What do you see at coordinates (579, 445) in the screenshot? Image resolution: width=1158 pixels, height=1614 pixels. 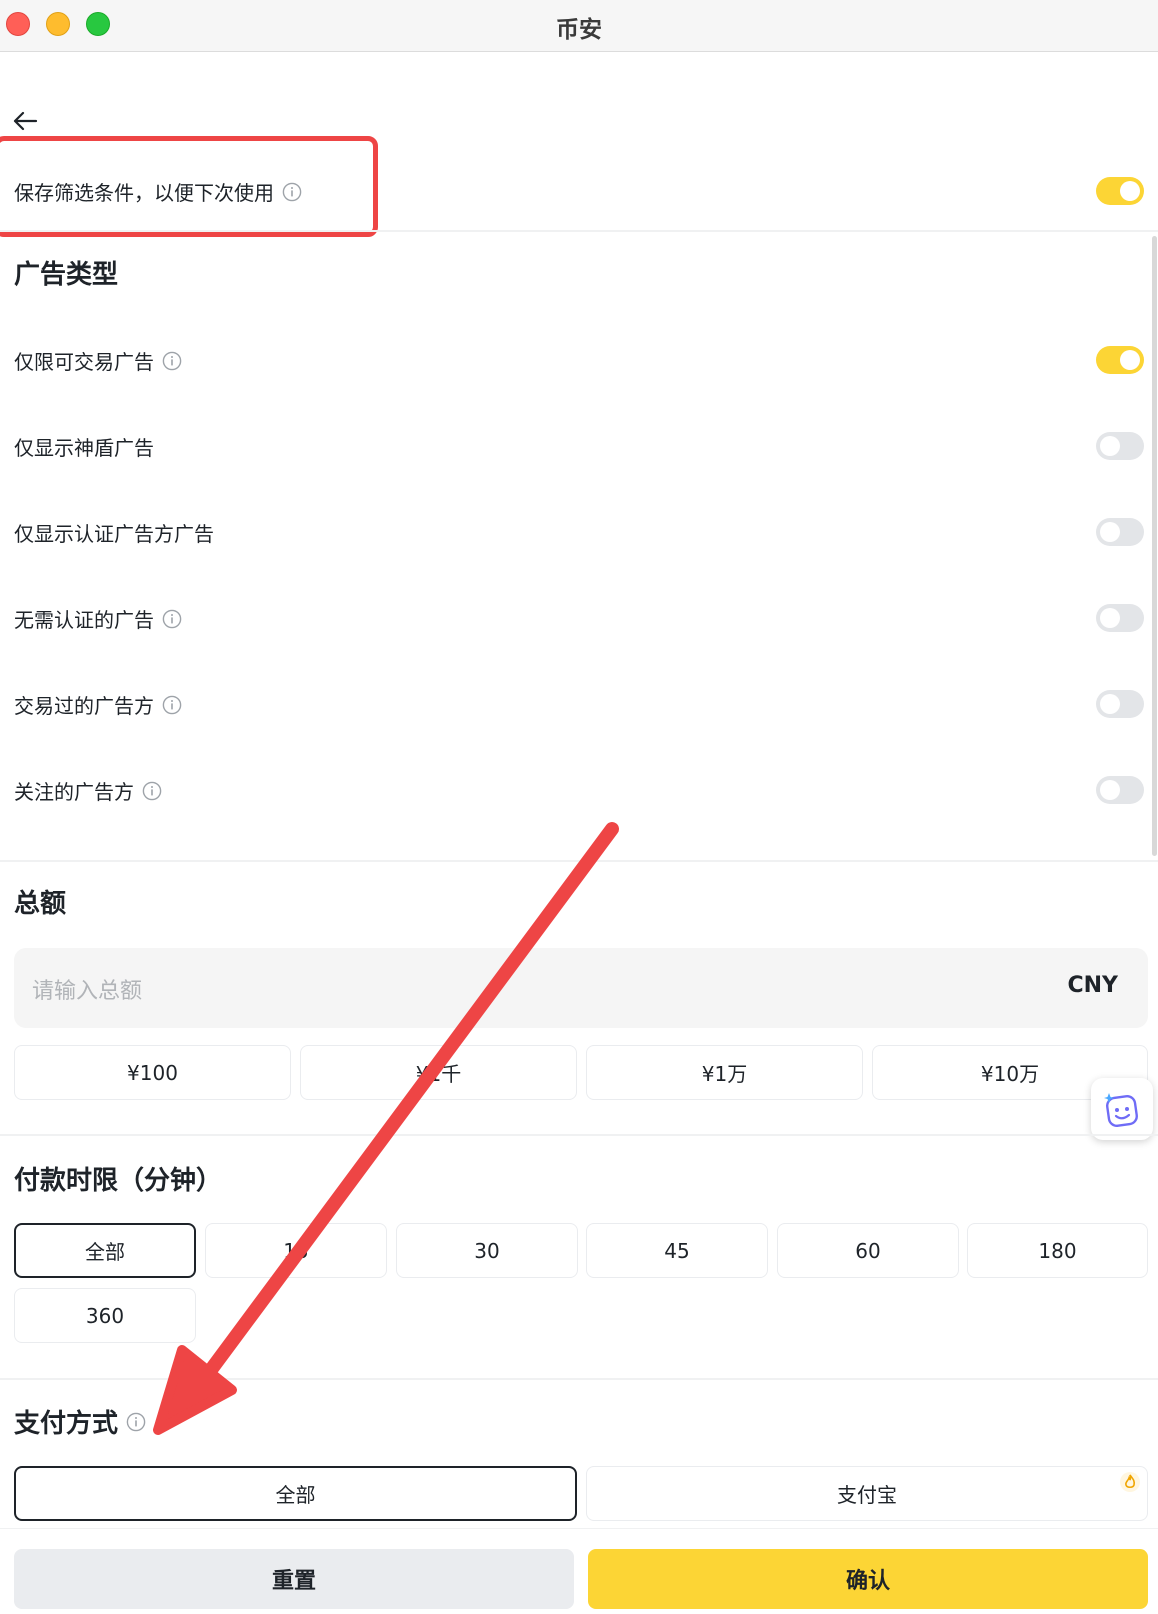 I see `ad-type-row-shield: 仅显示神盾广告` at bounding box center [579, 445].